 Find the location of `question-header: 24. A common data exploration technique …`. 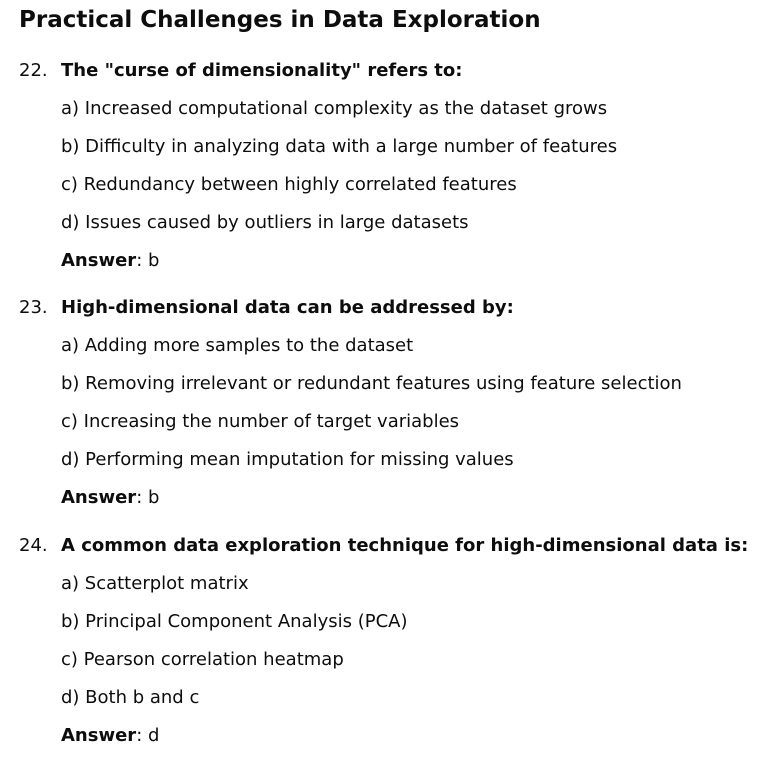

question-header: 24. A common data exploration technique … is located at coordinates (389, 546).